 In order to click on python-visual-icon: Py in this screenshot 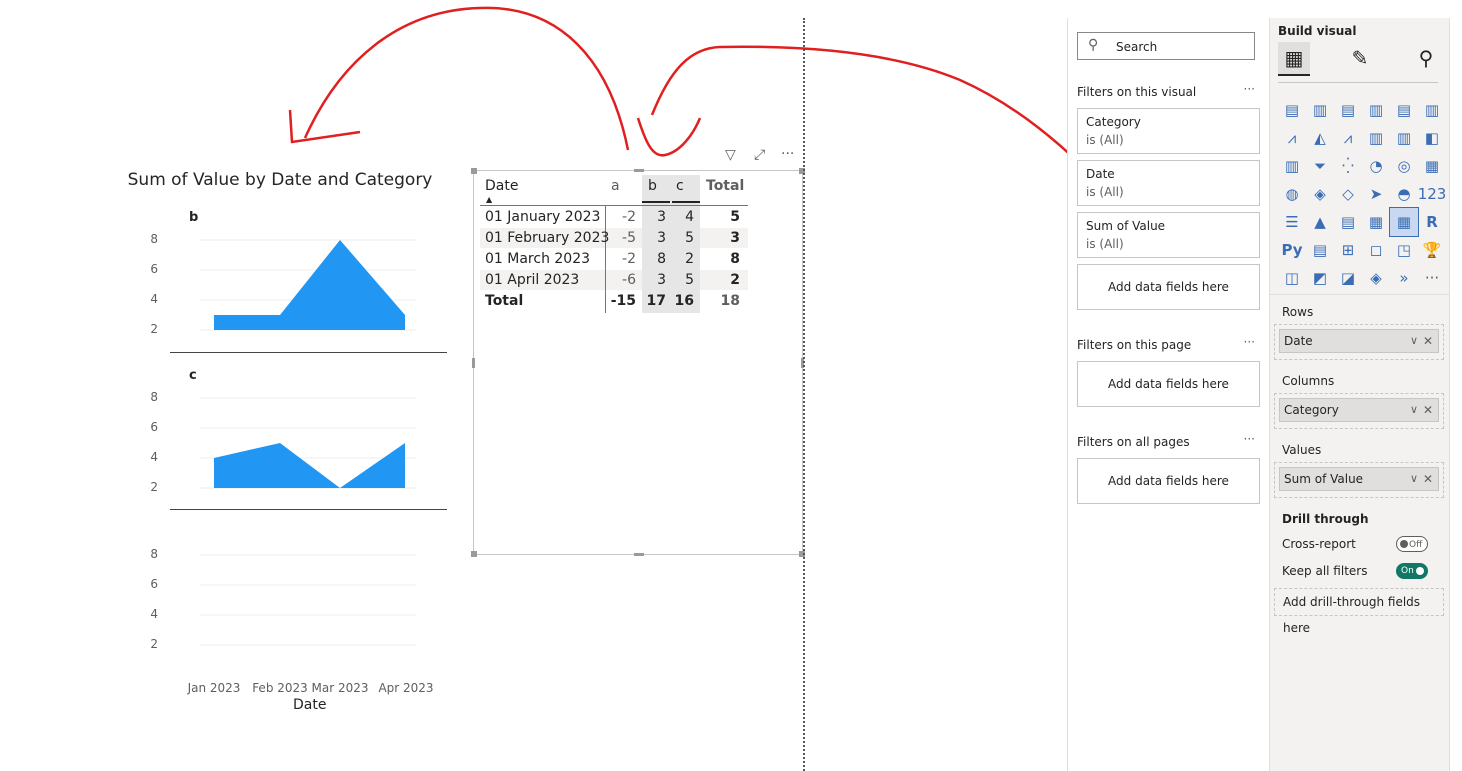, I will do `click(1292, 250)`.